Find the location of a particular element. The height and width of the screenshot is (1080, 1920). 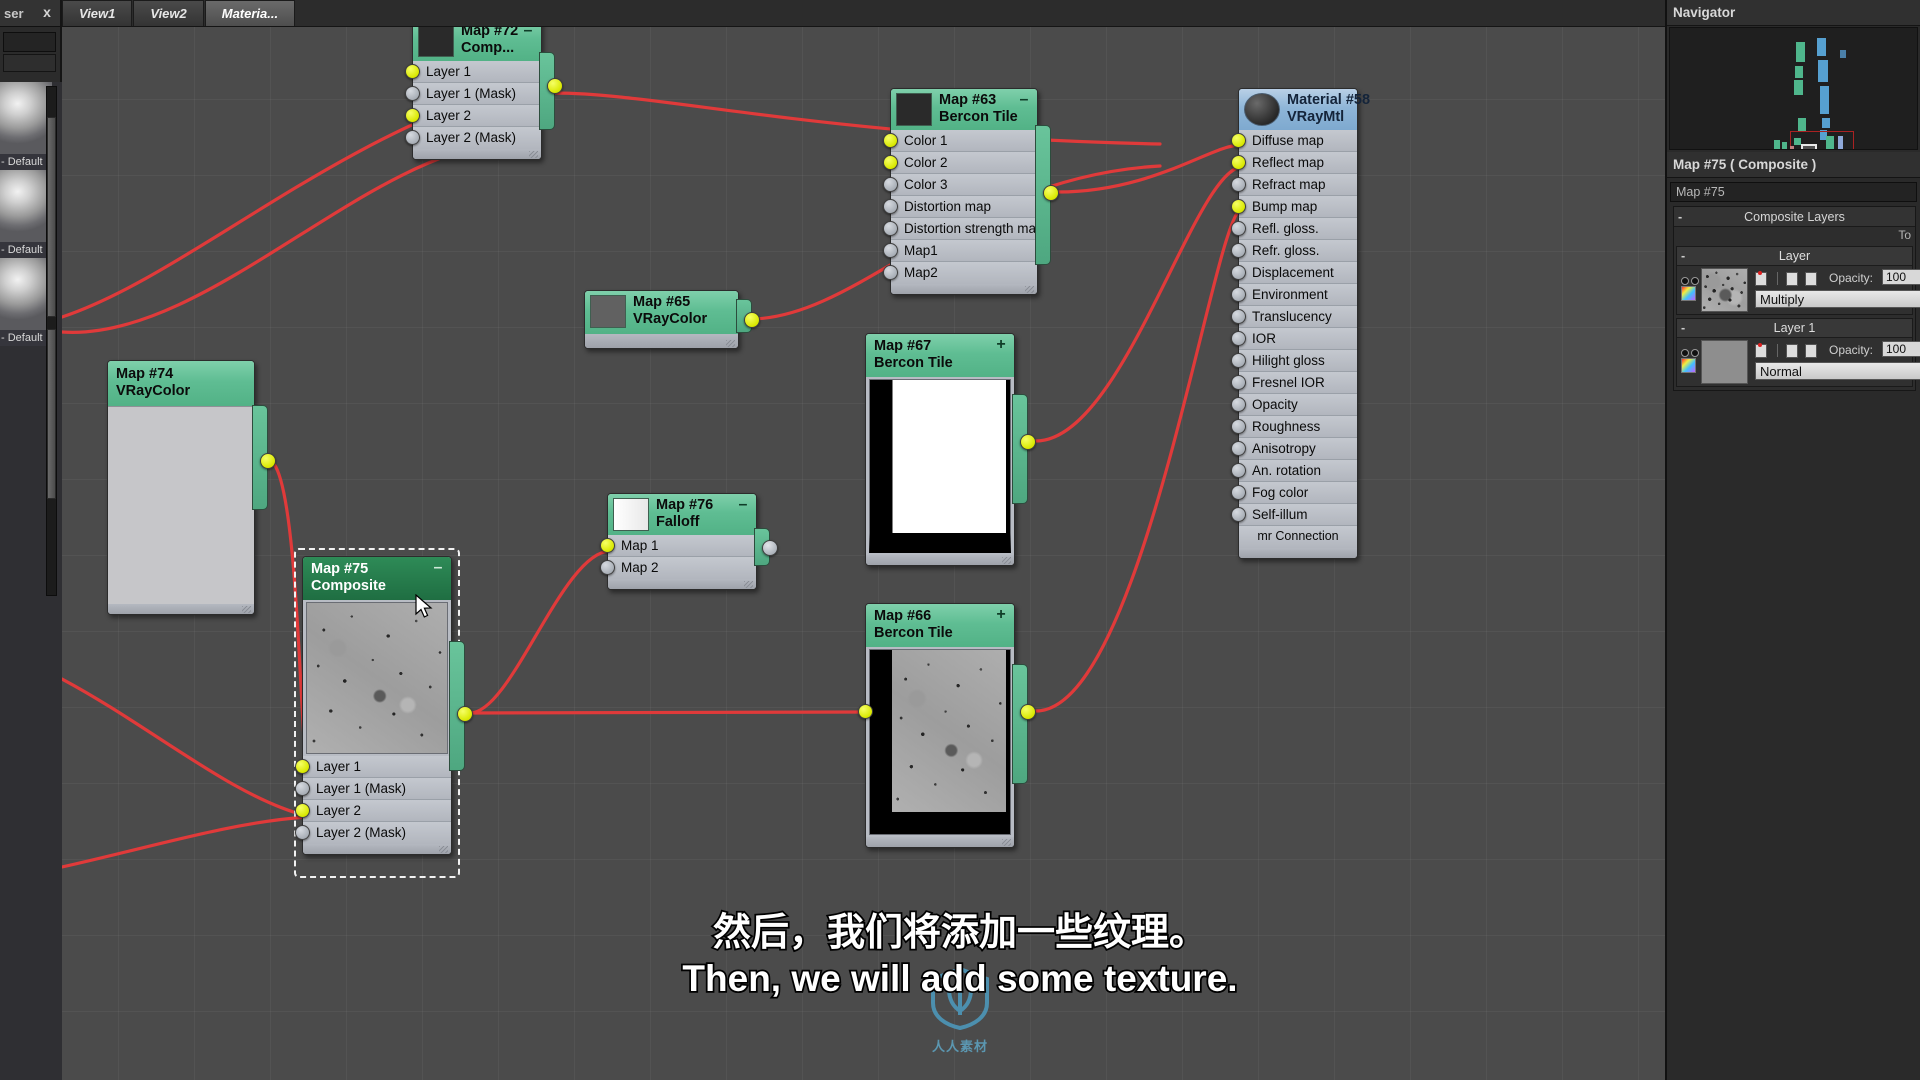

node-slot: Color 3 is located at coordinates (960, 185).